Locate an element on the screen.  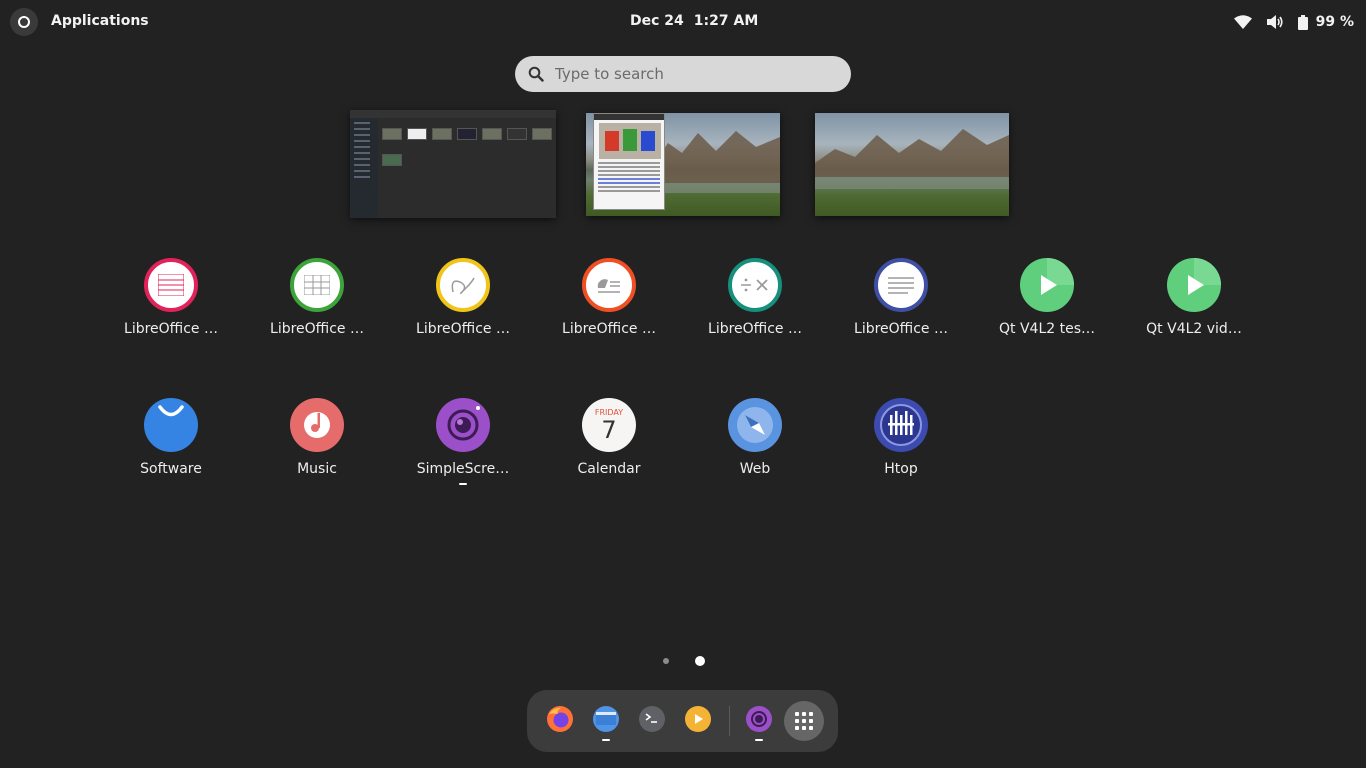
app-label: Music is located at coordinates (317, 469).